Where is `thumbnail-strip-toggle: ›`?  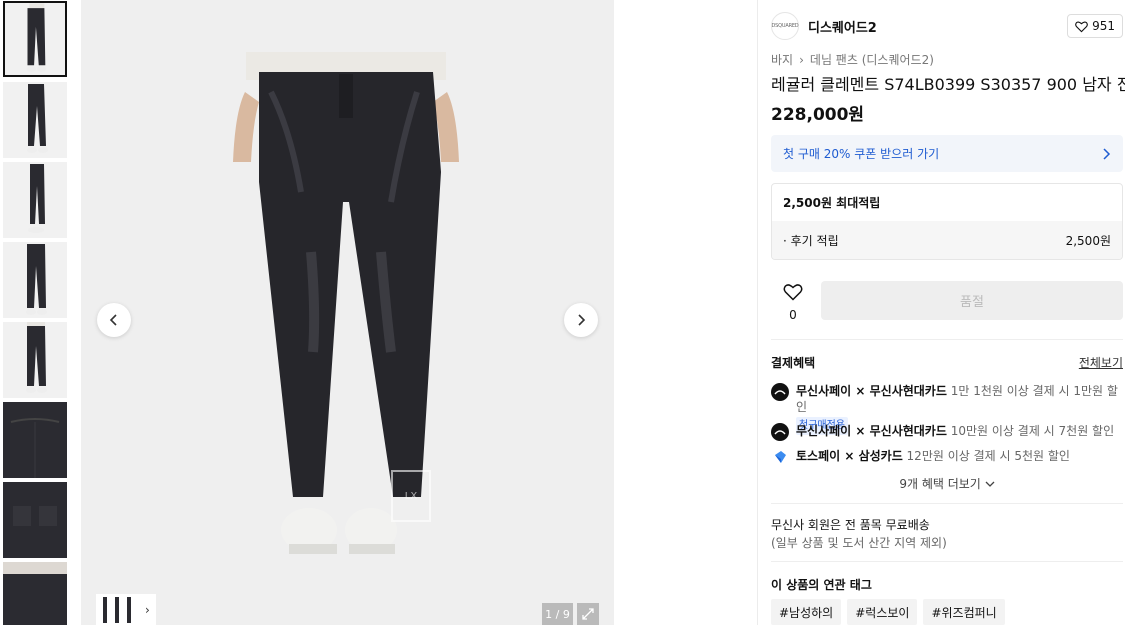
thumbnail-strip-toggle: › is located at coordinates (126, 609).